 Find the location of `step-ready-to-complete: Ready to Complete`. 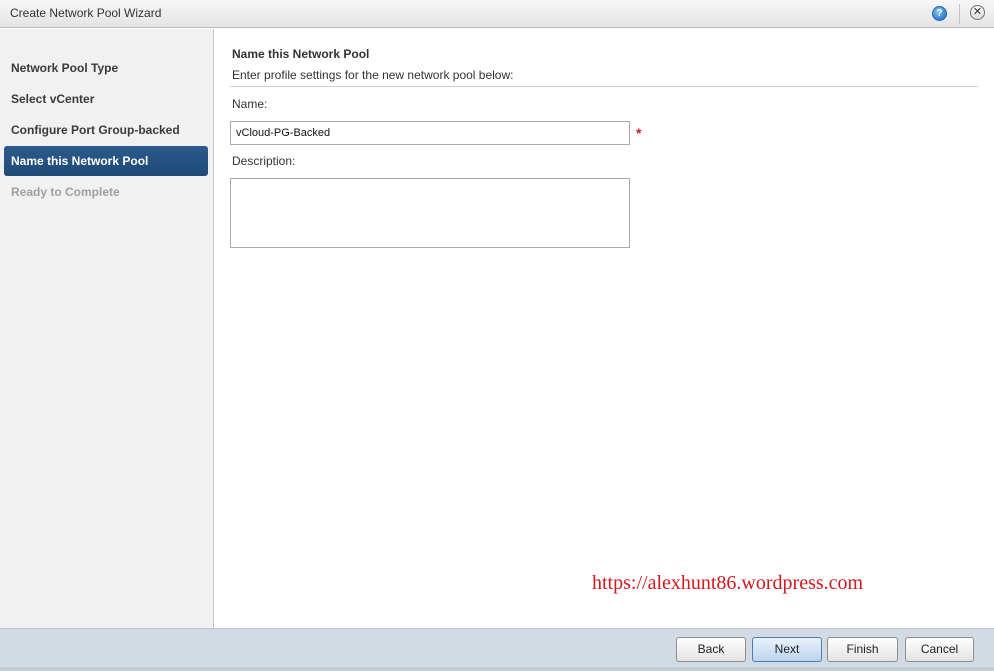

step-ready-to-complete: Ready to Complete is located at coordinates (65, 192).